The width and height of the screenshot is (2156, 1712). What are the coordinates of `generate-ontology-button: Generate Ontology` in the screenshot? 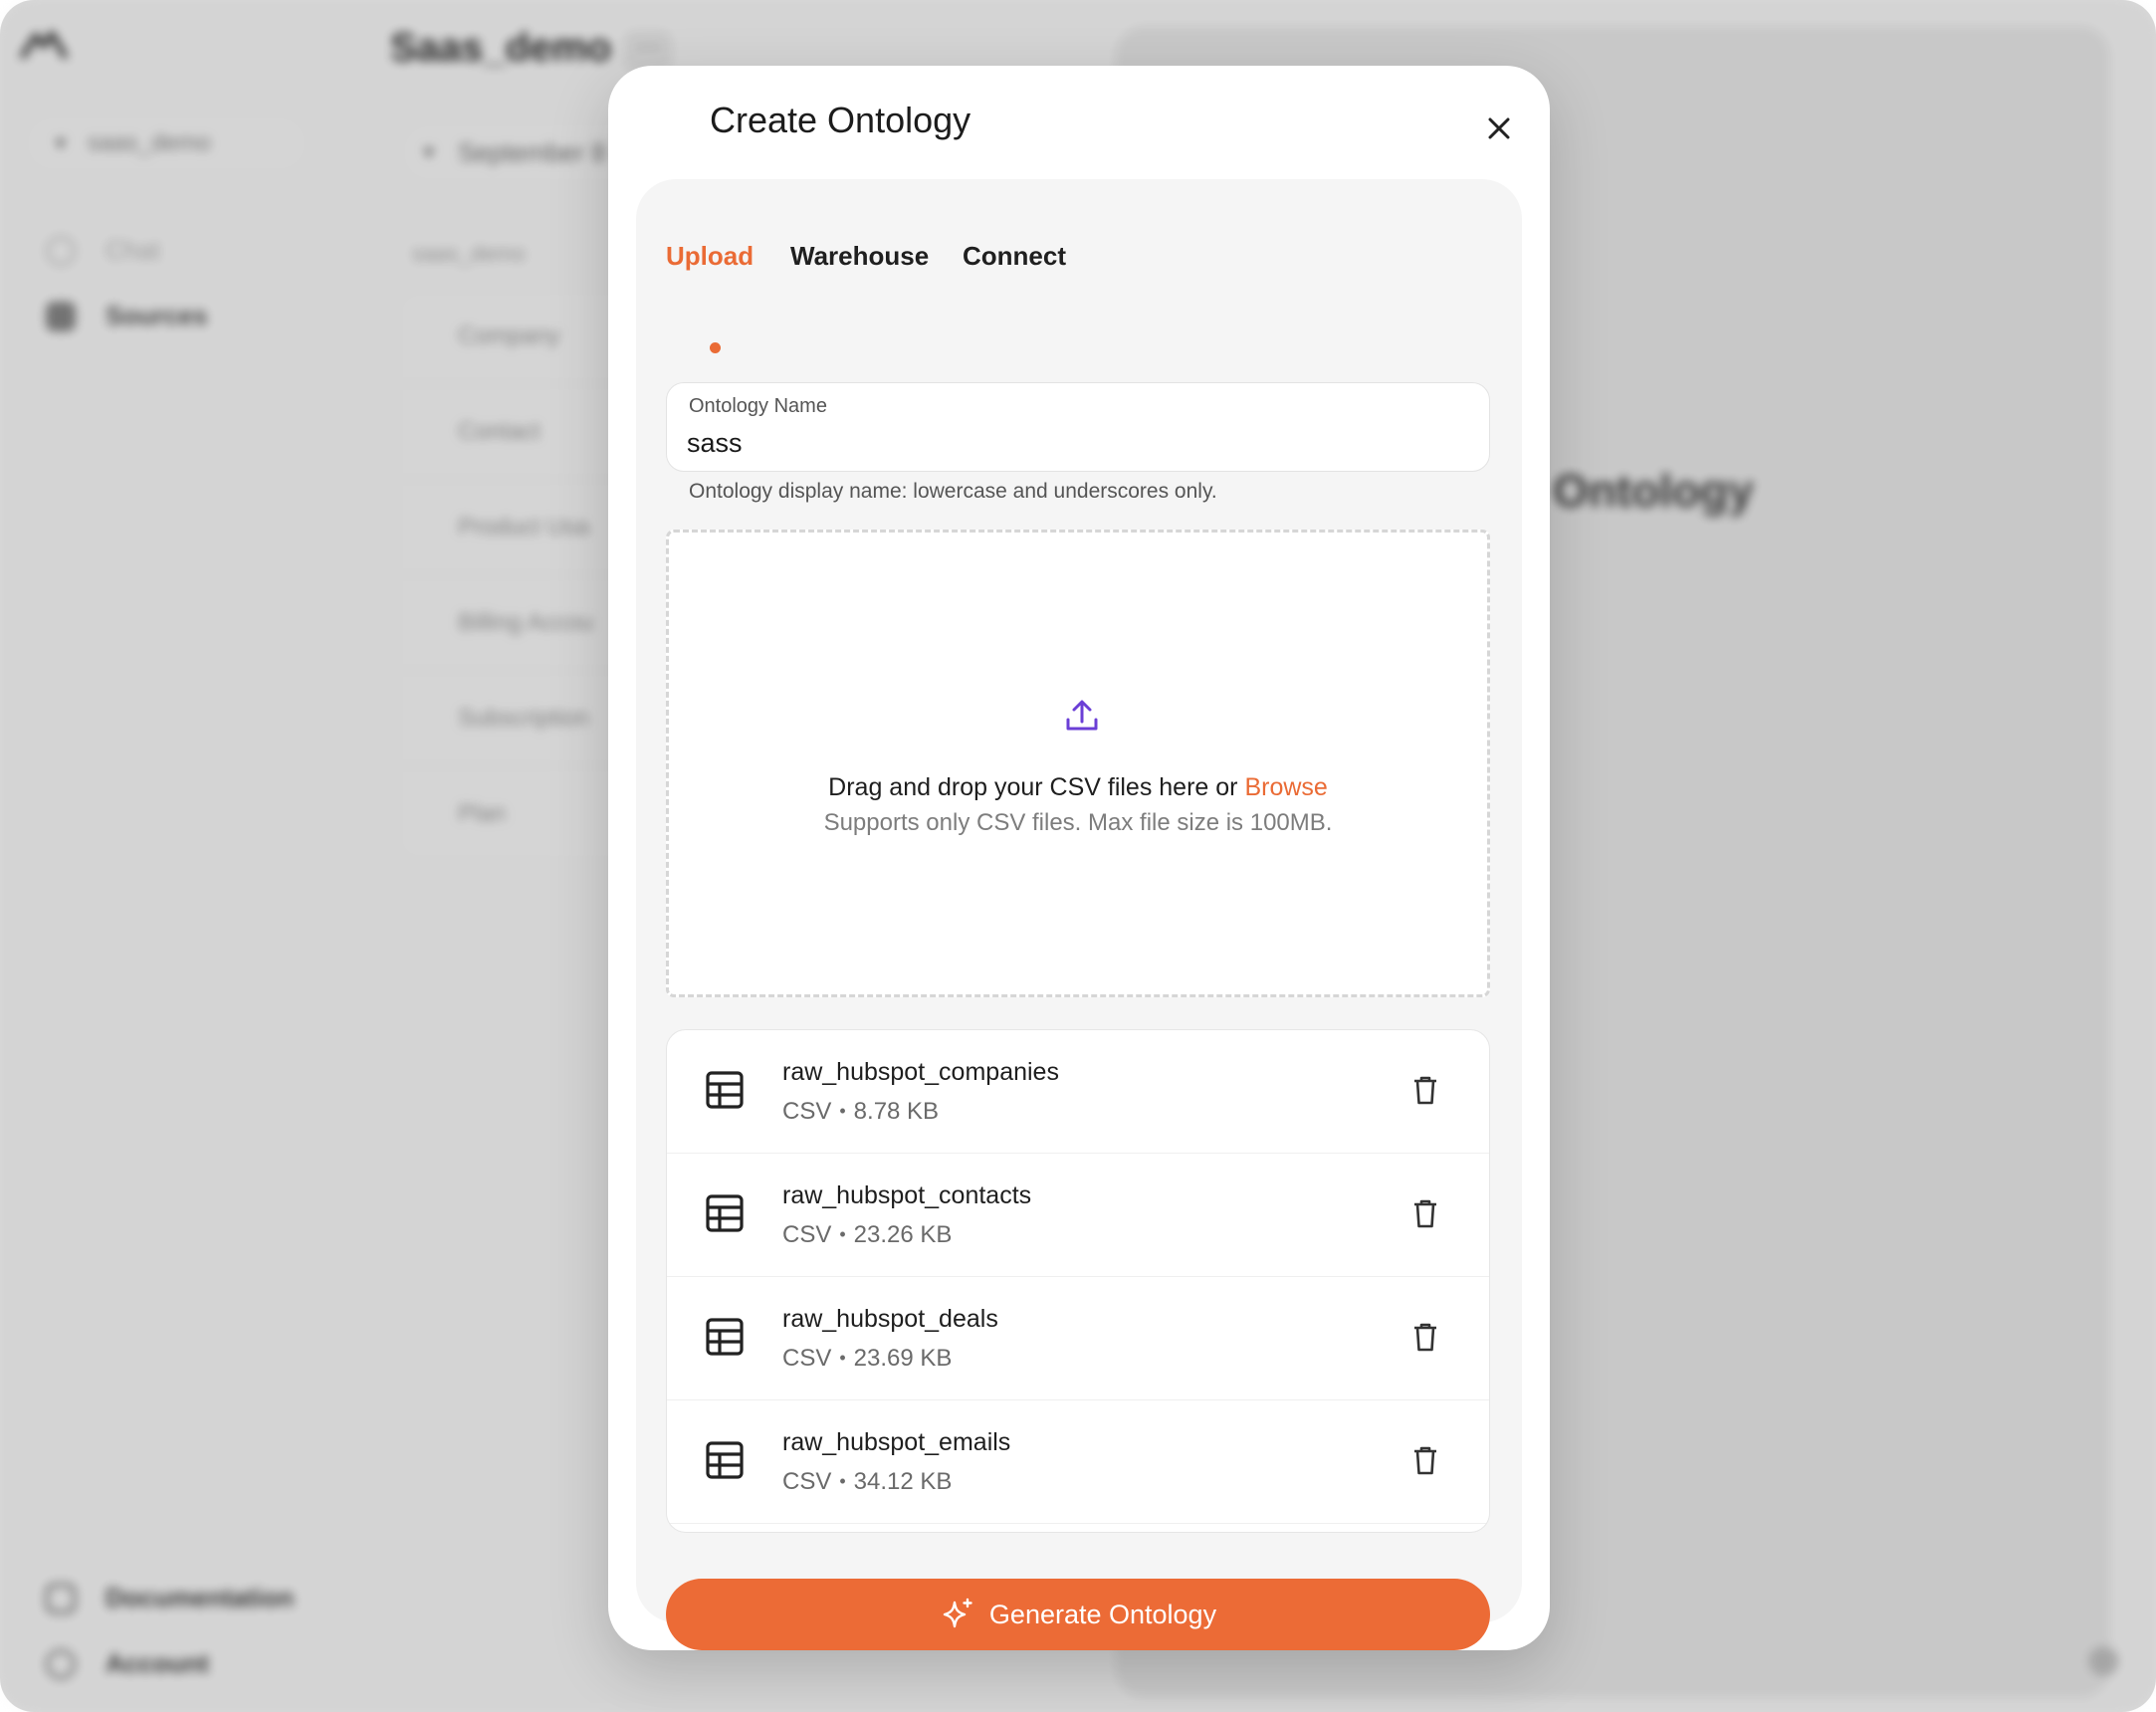 It's located at (1078, 1615).